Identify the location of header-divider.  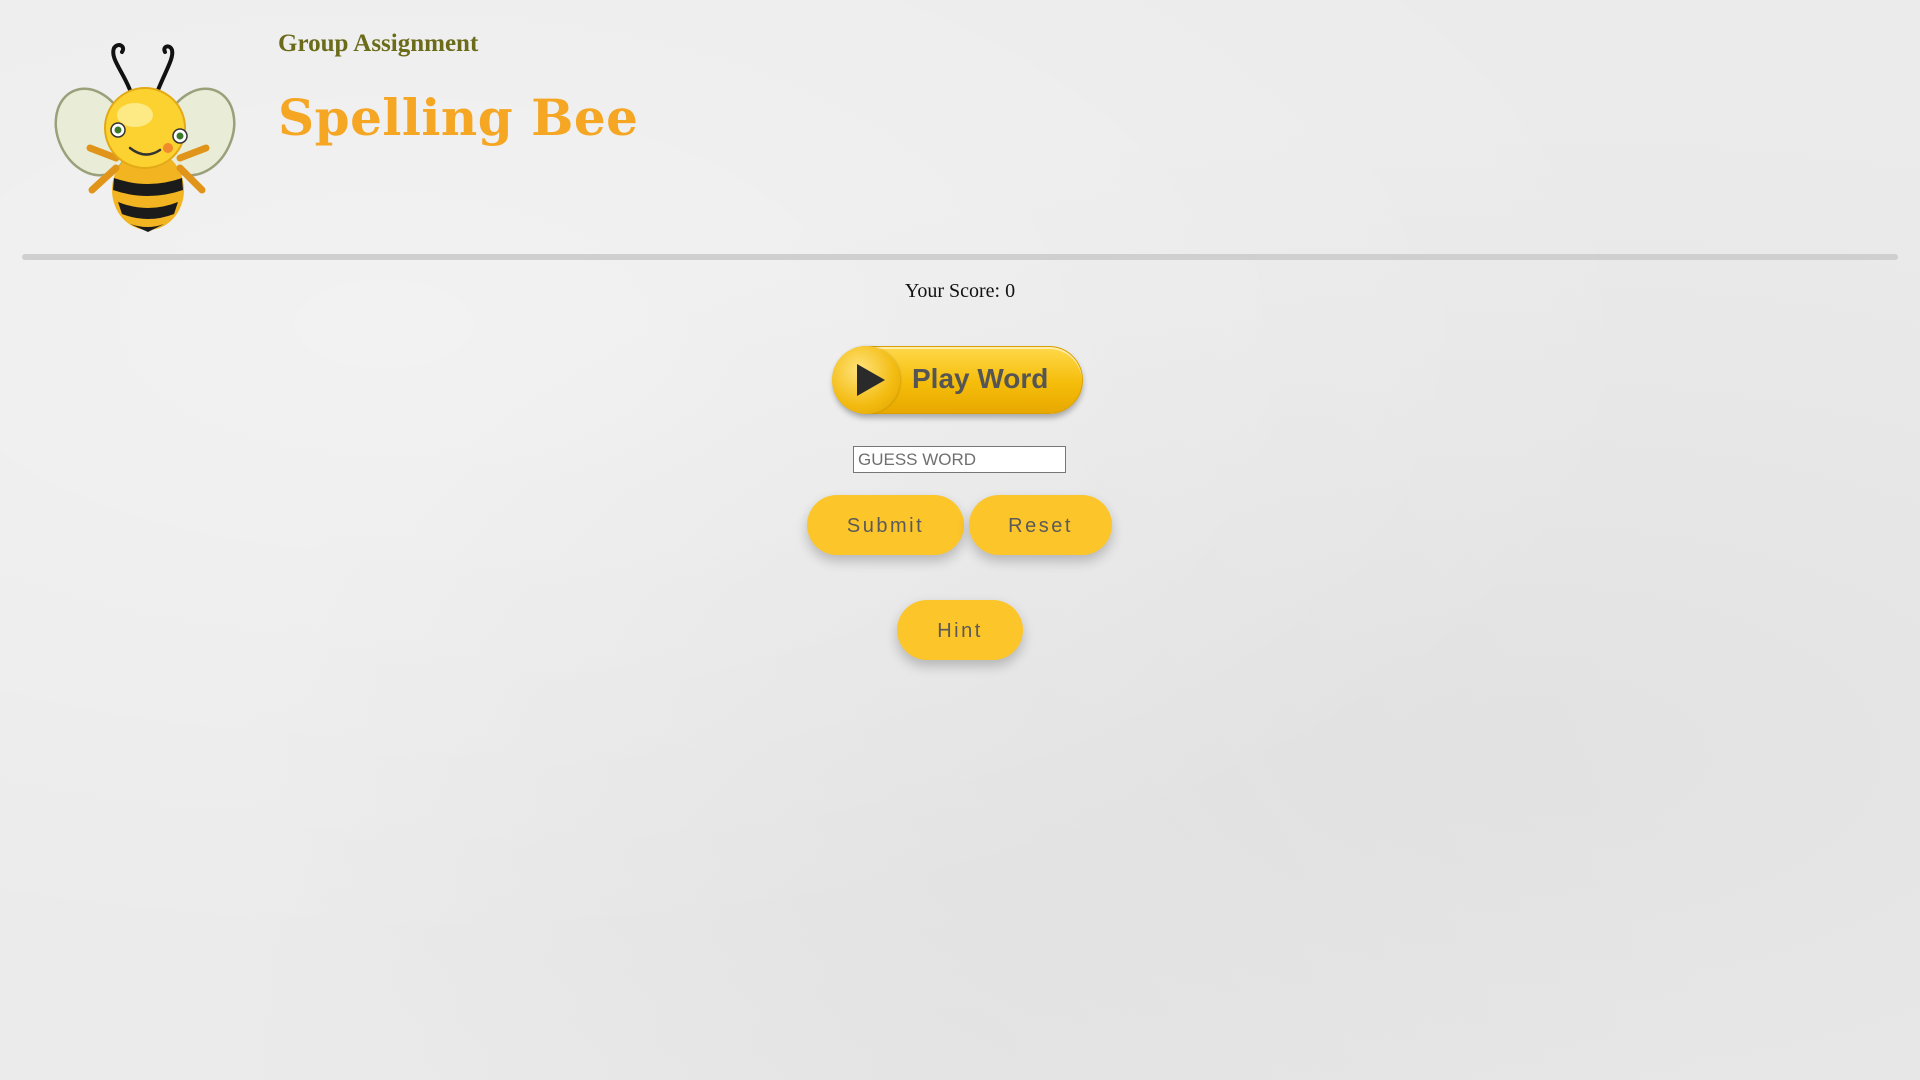
(960, 257).